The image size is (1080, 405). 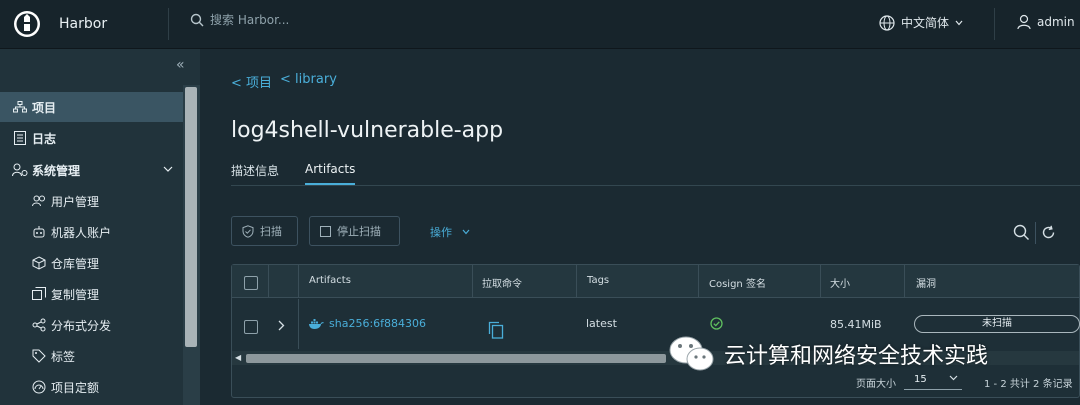 What do you see at coordinates (1056, 22) in the screenshot?
I see `username: admin` at bounding box center [1056, 22].